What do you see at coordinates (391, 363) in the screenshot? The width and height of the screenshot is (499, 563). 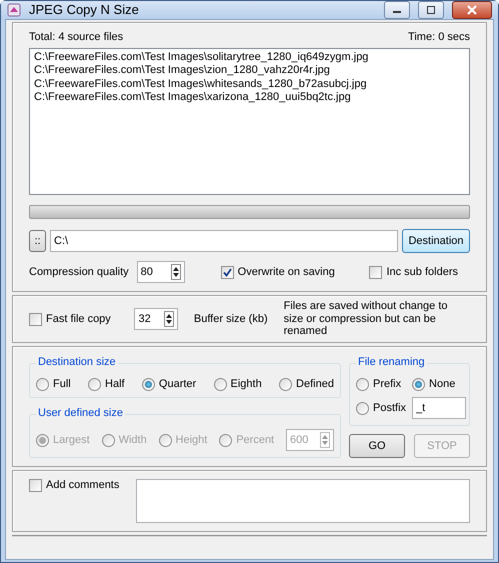 I see `group-title: File renaming` at bounding box center [391, 363].